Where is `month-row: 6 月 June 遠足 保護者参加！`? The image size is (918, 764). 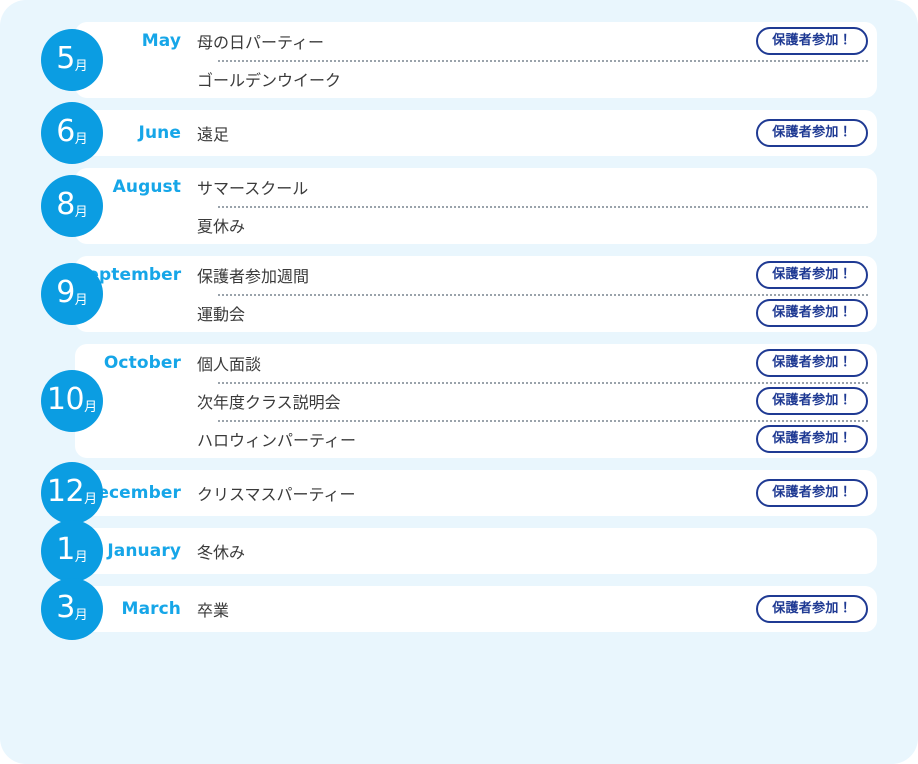 month-row: 6 月 June 遠足 保護者参加！ is located at coordinates (459, 133).